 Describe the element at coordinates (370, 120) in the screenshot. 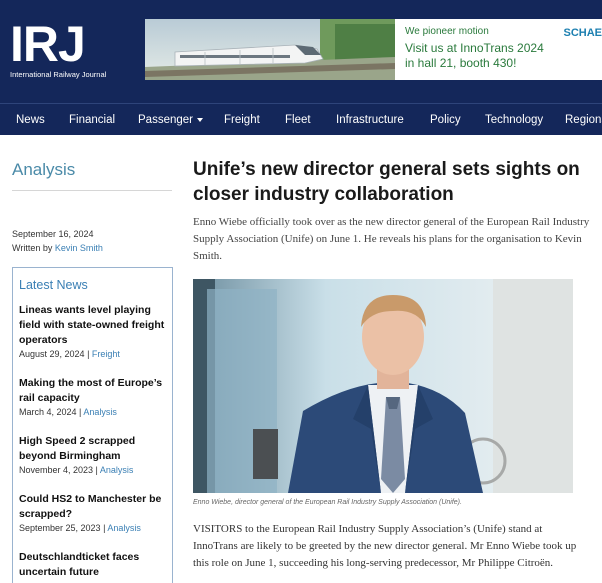

I see `nav-infrastructure: Infrastructure` at that location.